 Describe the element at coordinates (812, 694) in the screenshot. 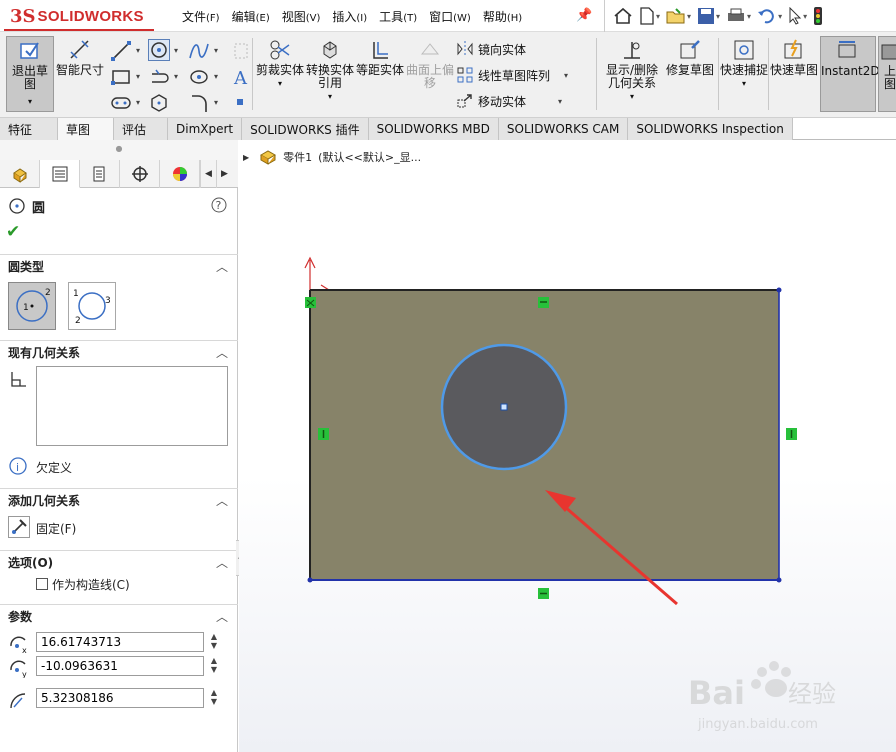

I see `watermark-suffix: 经验` at that location.